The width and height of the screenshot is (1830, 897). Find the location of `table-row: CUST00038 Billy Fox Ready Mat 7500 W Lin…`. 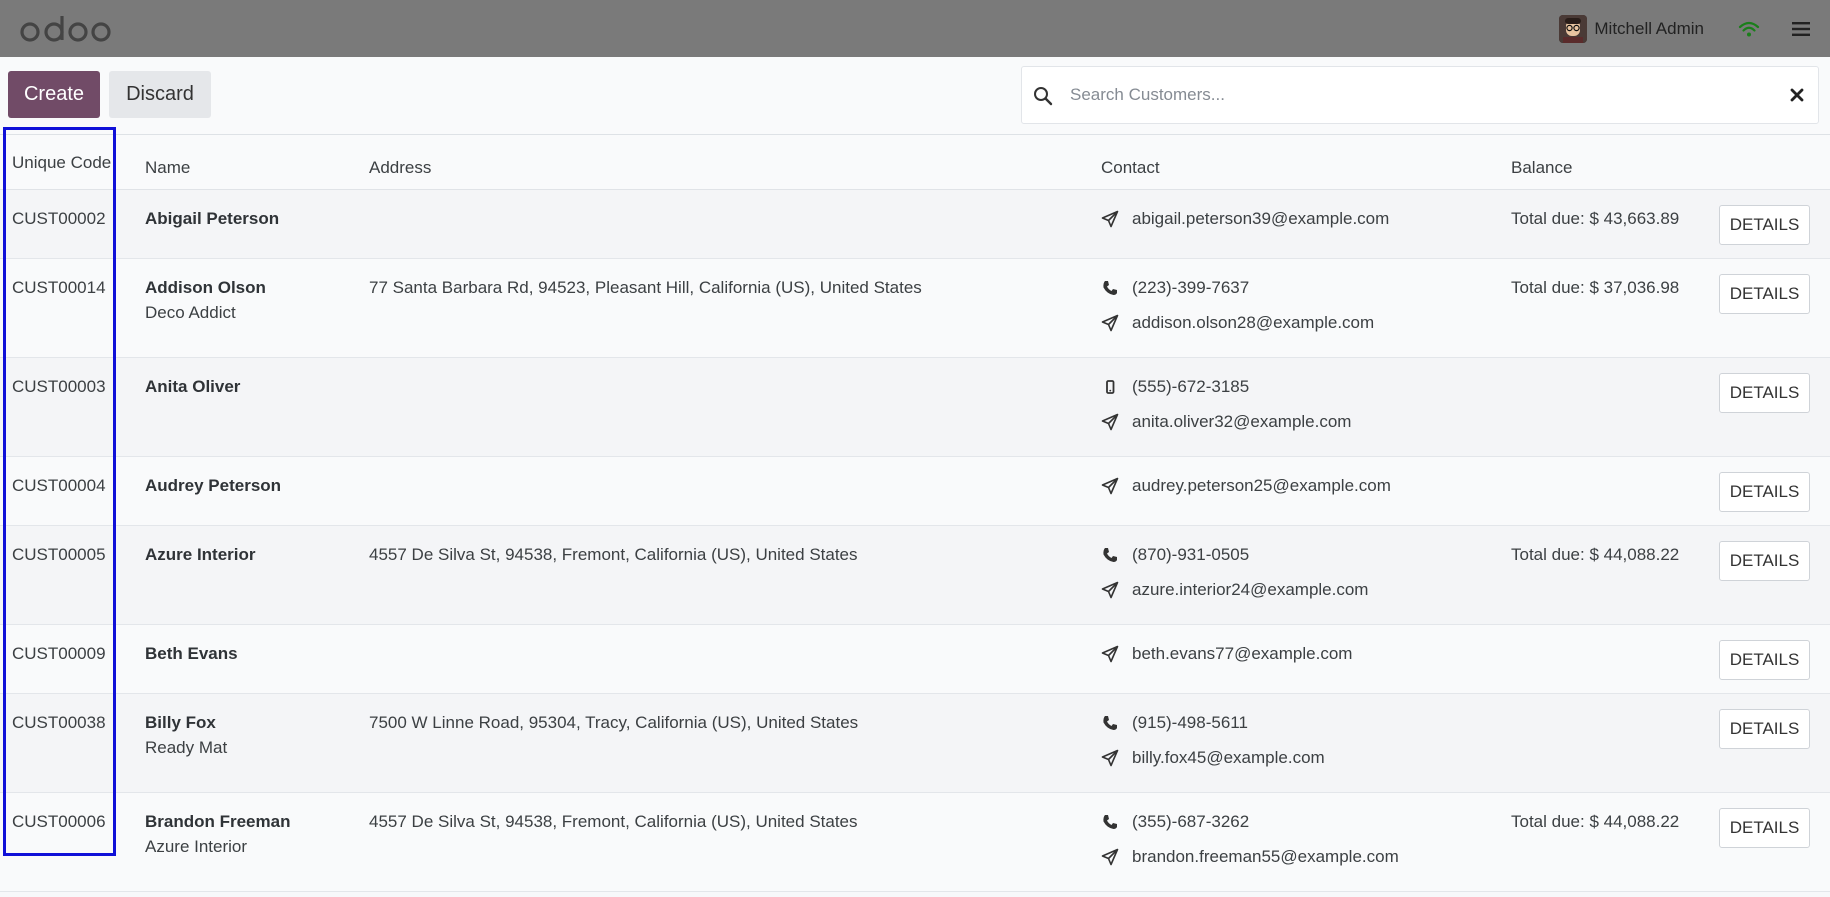

table-row: CUST00038 Billy Fox Ready Mat 7500 W Lin… is located at coordinates (915, 743).